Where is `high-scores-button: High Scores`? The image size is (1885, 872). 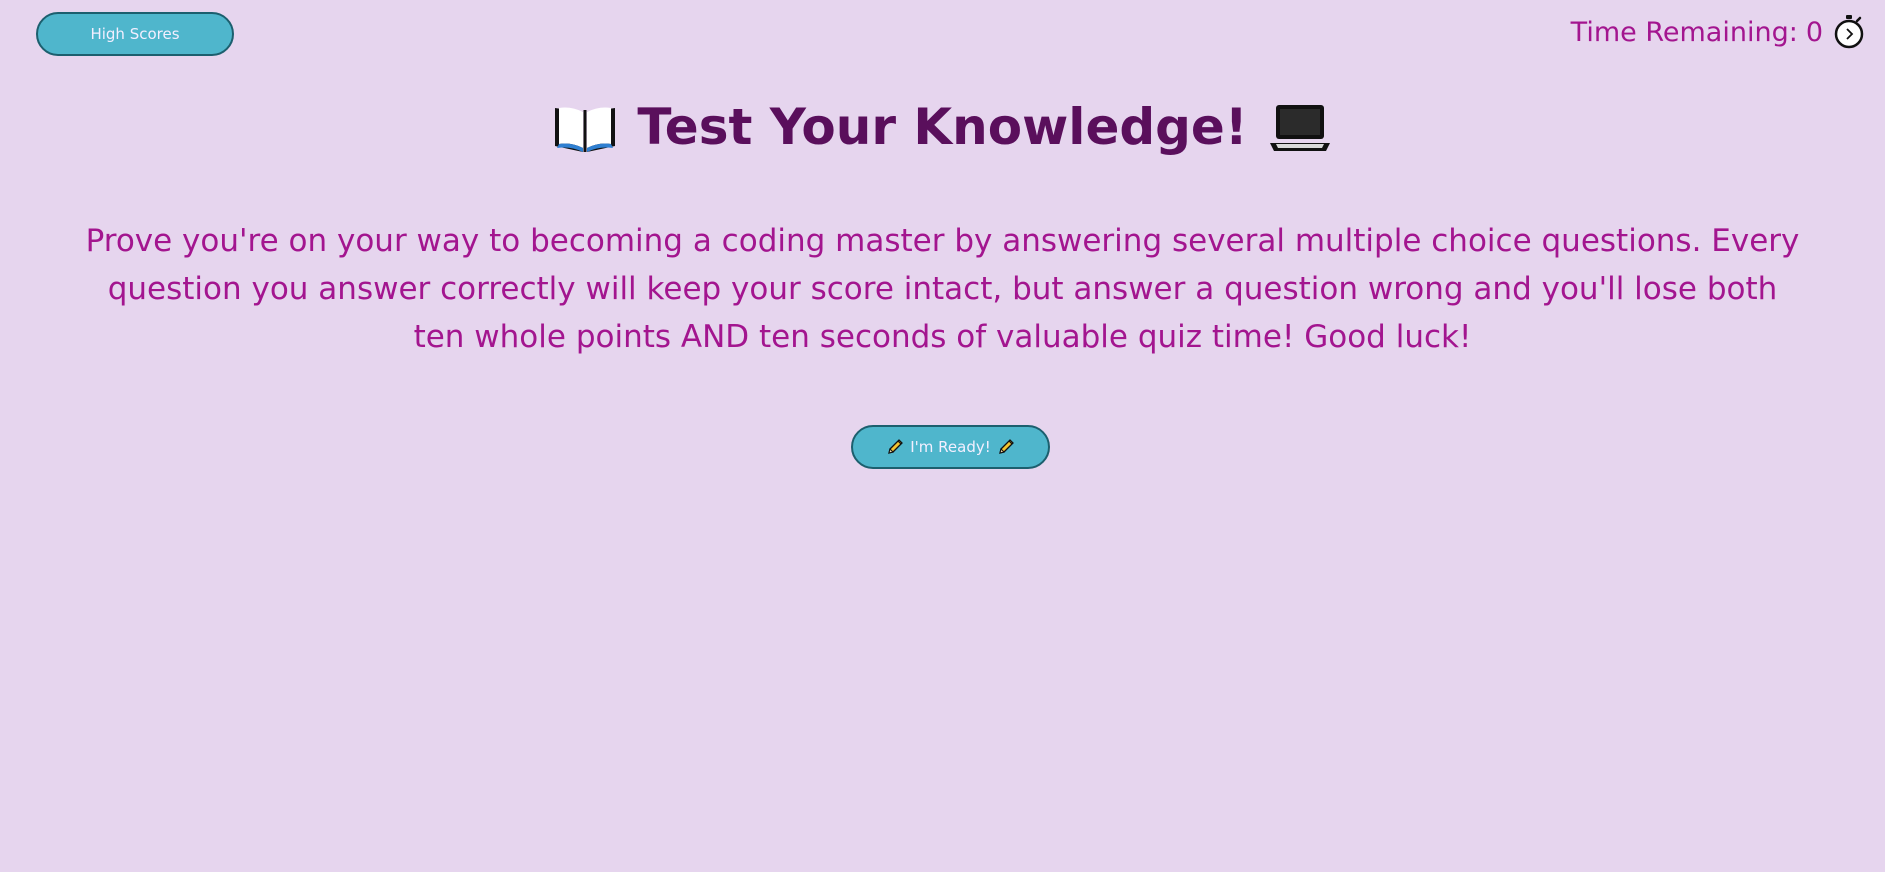
high-scores-button: High Scores is located at coordinates (135, 34).